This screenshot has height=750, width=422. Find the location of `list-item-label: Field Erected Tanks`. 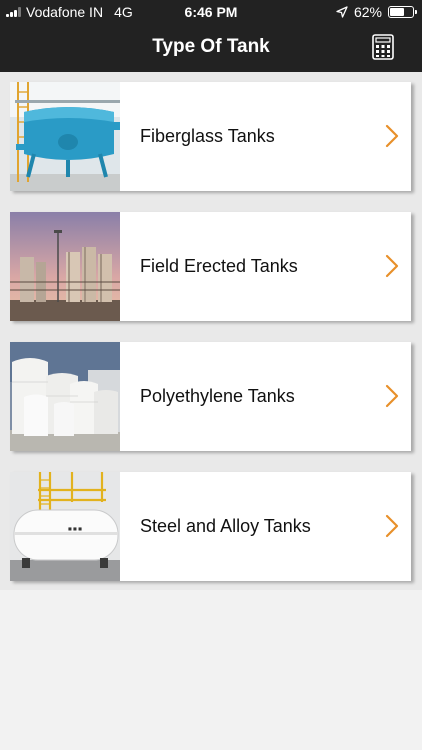

list-item-label: Field Erected Tanks is located at coordinates (219, 266).